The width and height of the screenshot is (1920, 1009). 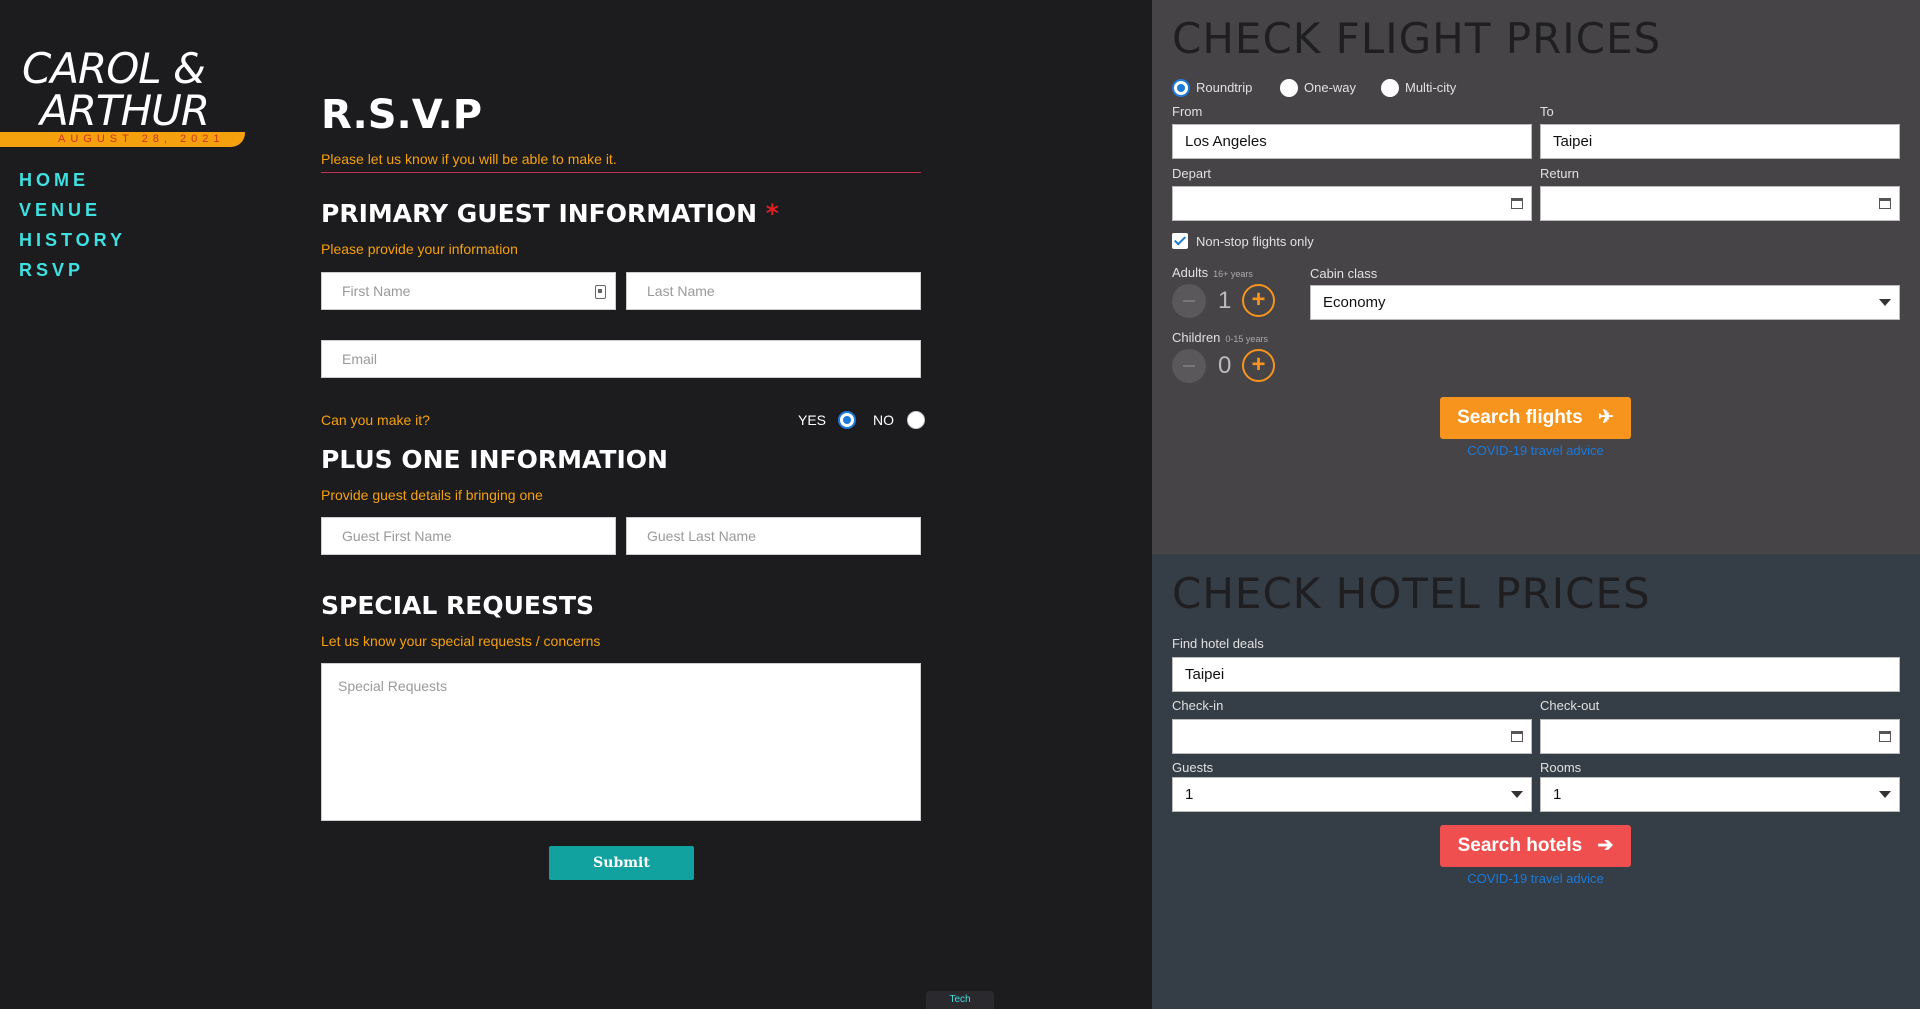 I want to click on to-input, so click(x=1720, y=141).